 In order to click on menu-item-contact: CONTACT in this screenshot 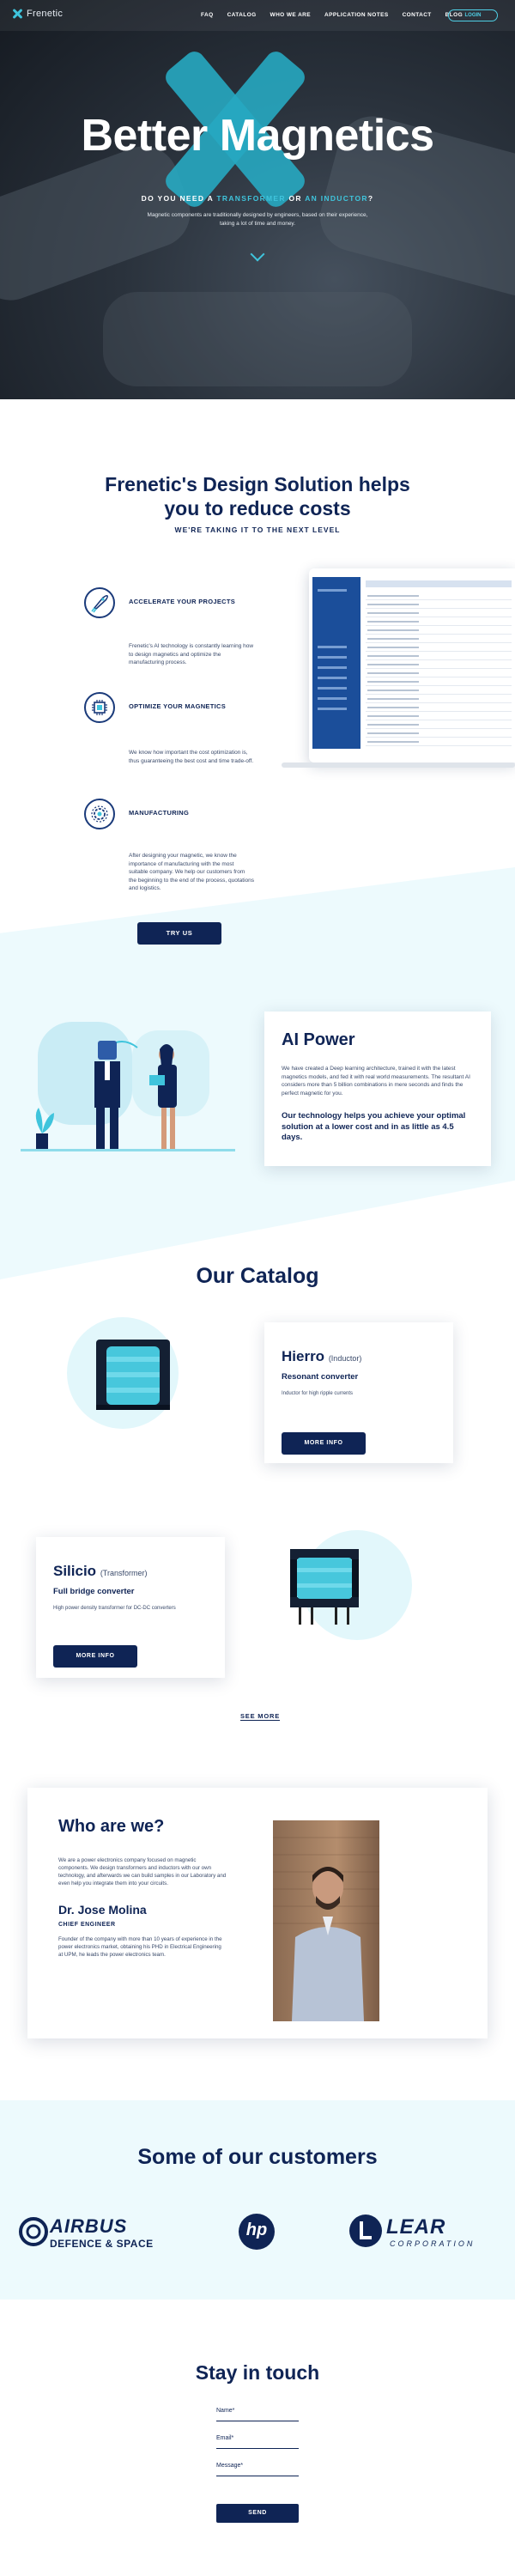, I will do `click(417, 15)`.